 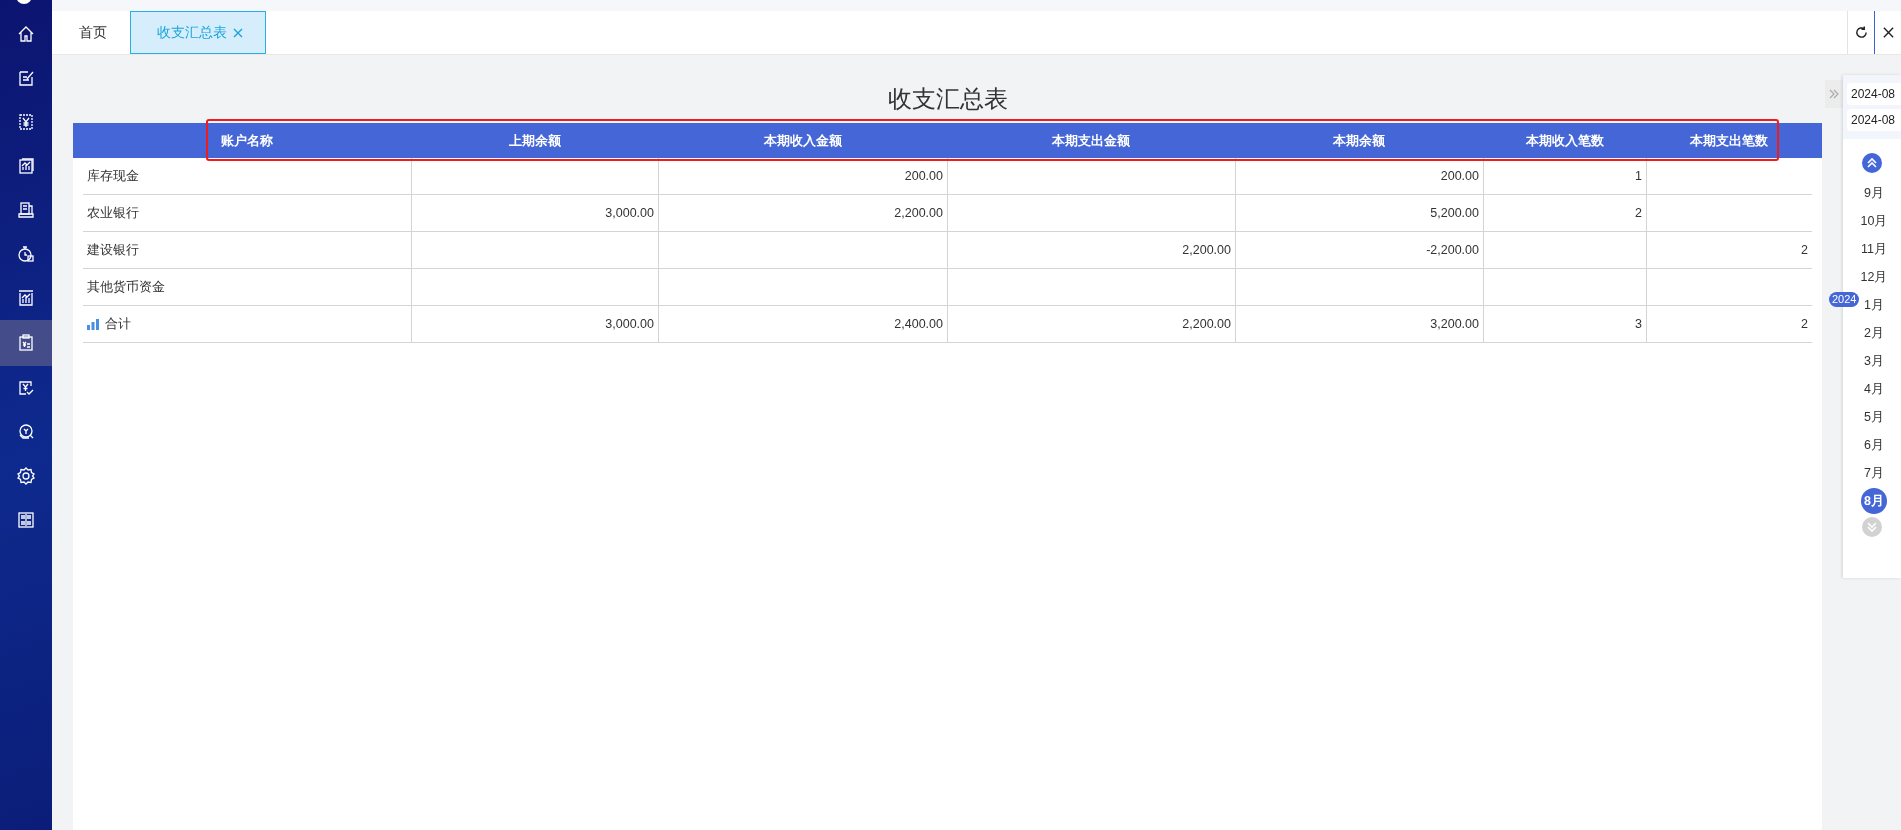 I want to click on table-cell-text: 农业银行, so click(x=113, y=213).